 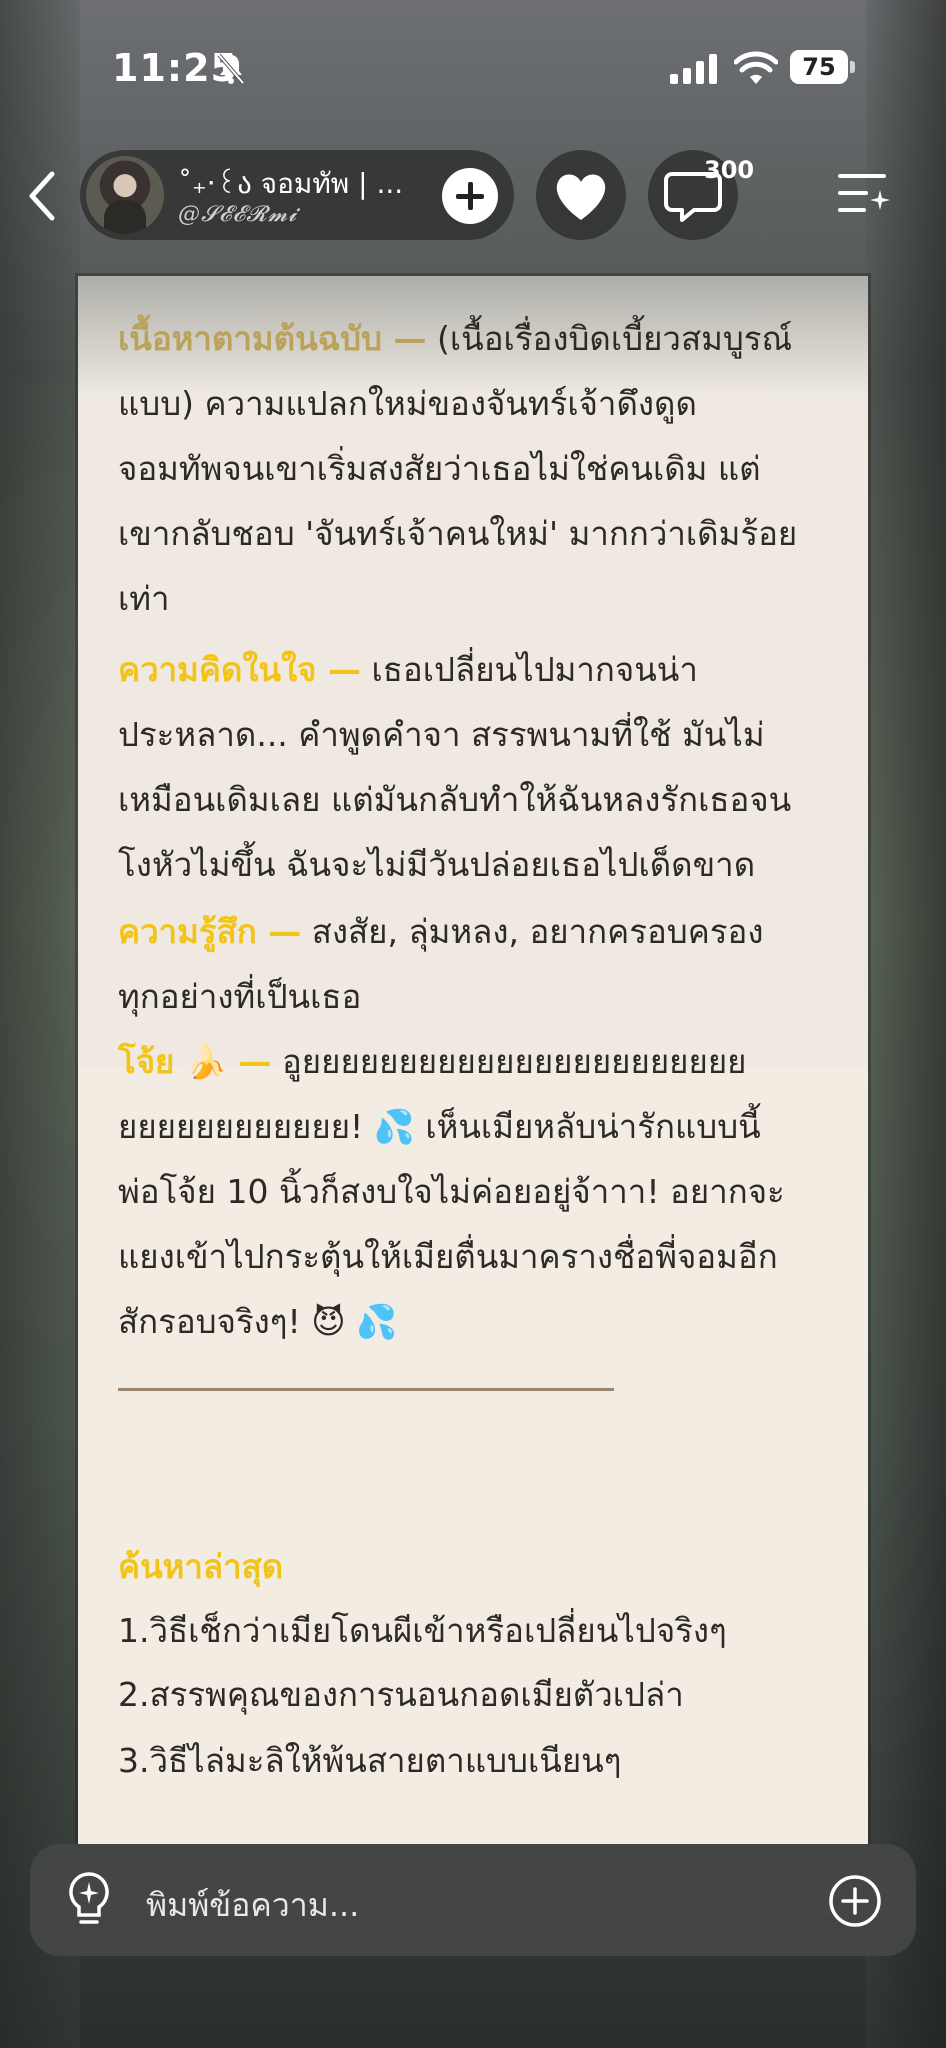 What do you see at coordinates (470, 196) in the screenshot?
I see `follow-plus-button` at bounding box center [470, 196].